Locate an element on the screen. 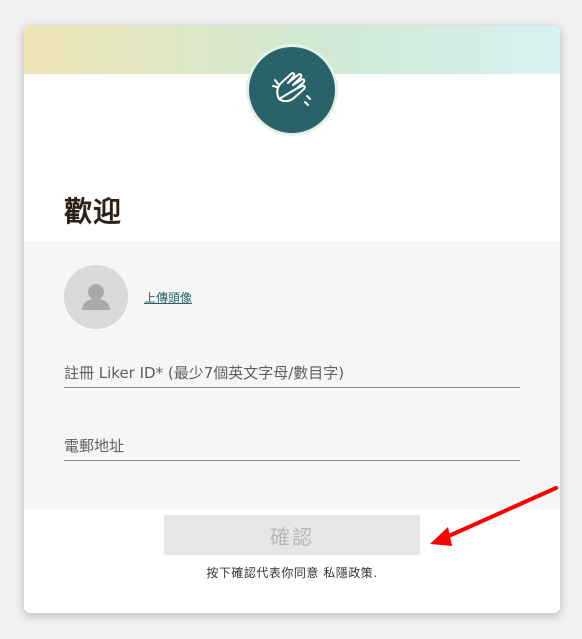 This screenshot has height=639, width=582. terms-agreement-text: 按下確認代表你同意 私隱政策. is located at coordinates (292, 572).